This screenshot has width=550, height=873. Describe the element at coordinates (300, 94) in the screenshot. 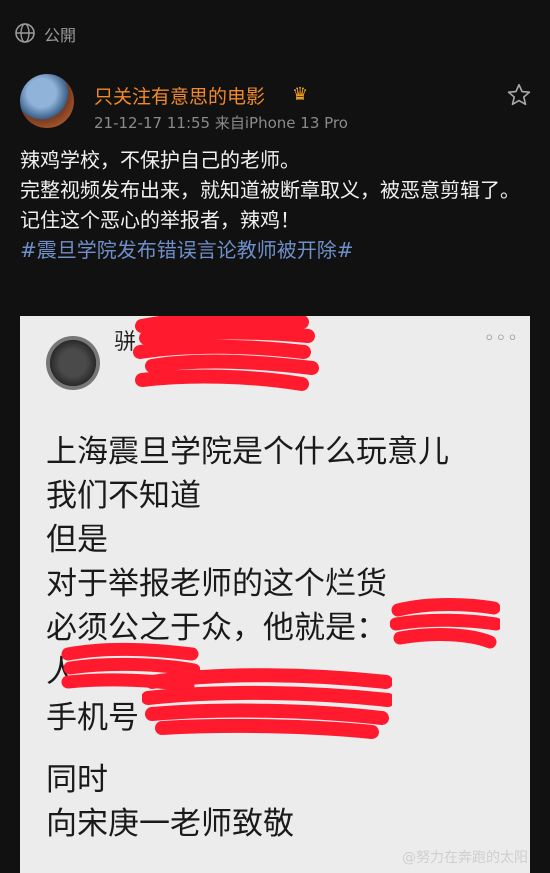

I see `crown-icon: ♛` at that location.